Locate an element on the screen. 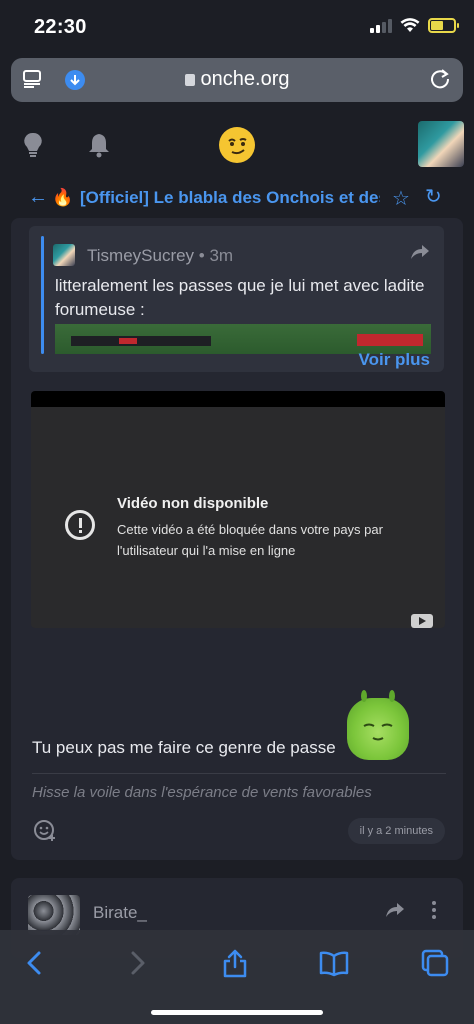 This screenshot has width=474, height=1024. status-icons is located at coordinates (414, 25).